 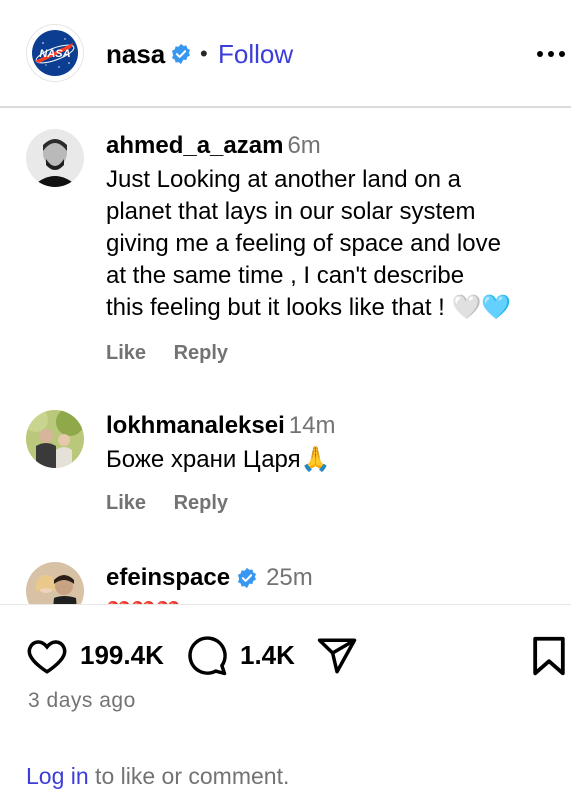 I want to click on login-prompt: Log in to like or comment., so click(x=157, y=776).